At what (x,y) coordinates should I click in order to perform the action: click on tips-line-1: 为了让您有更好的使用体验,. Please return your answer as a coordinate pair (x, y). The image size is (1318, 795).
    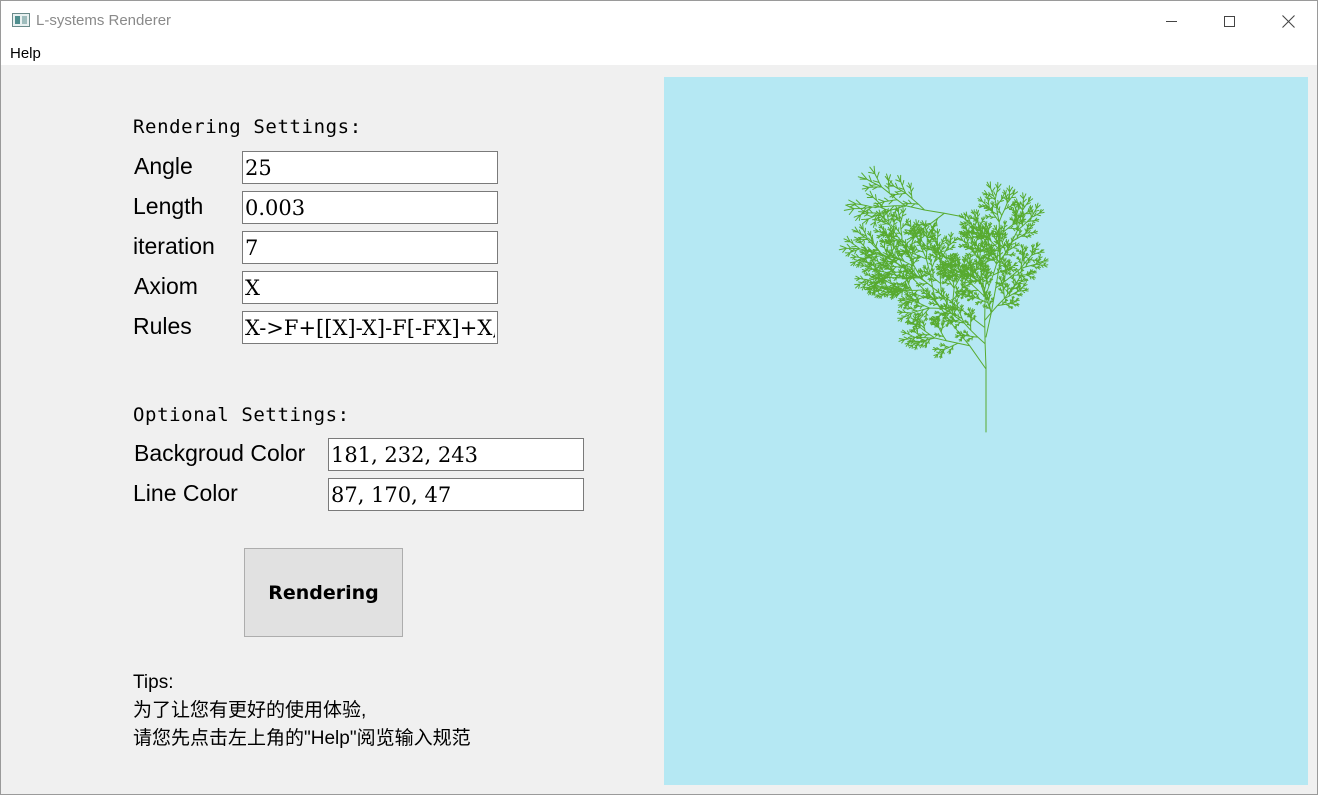
    Looking at the image, I should click on (250, 710).